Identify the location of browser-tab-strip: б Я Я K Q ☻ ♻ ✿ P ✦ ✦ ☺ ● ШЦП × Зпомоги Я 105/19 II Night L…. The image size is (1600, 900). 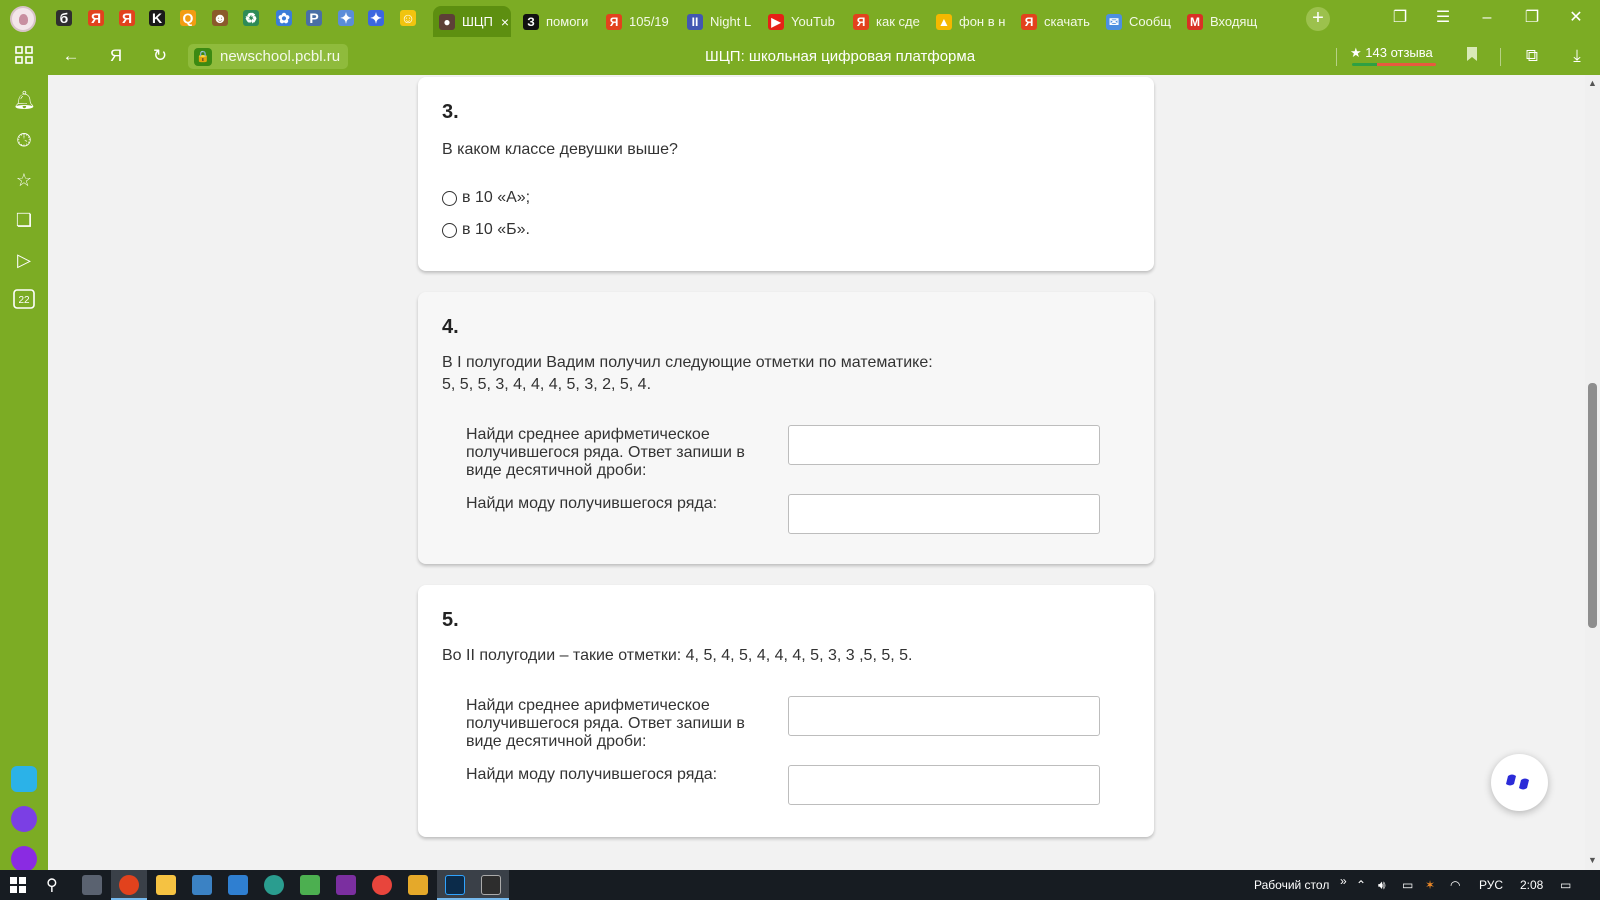
(800, 18).